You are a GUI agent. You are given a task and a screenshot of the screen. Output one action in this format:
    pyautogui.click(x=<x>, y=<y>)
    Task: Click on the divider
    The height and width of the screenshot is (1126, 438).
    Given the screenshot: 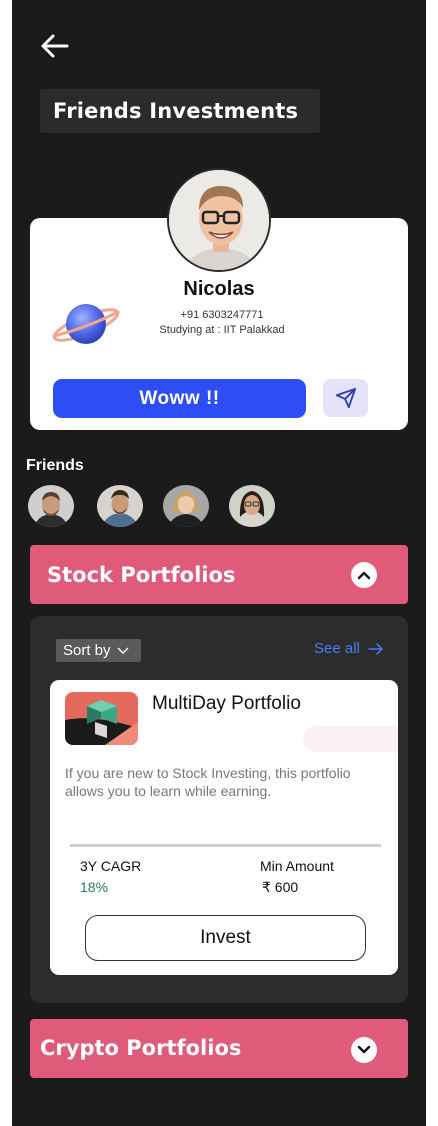 What is the action you would take?
    pyautogui.click(x=225, y=845)
    